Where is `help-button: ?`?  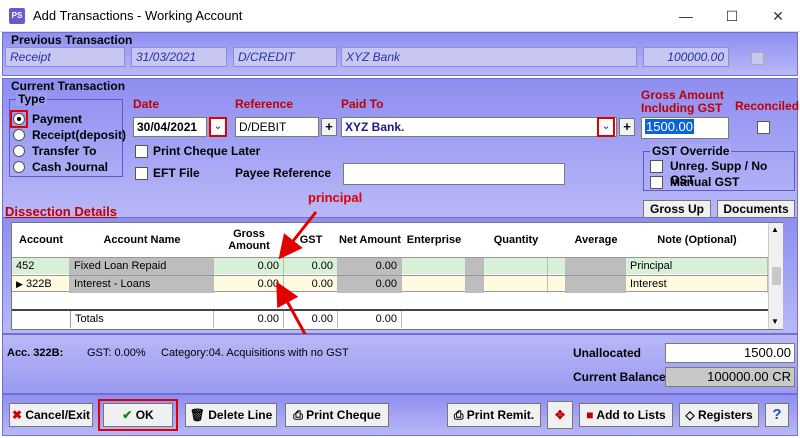
help-button: ? is located at coordinates (777, 415).